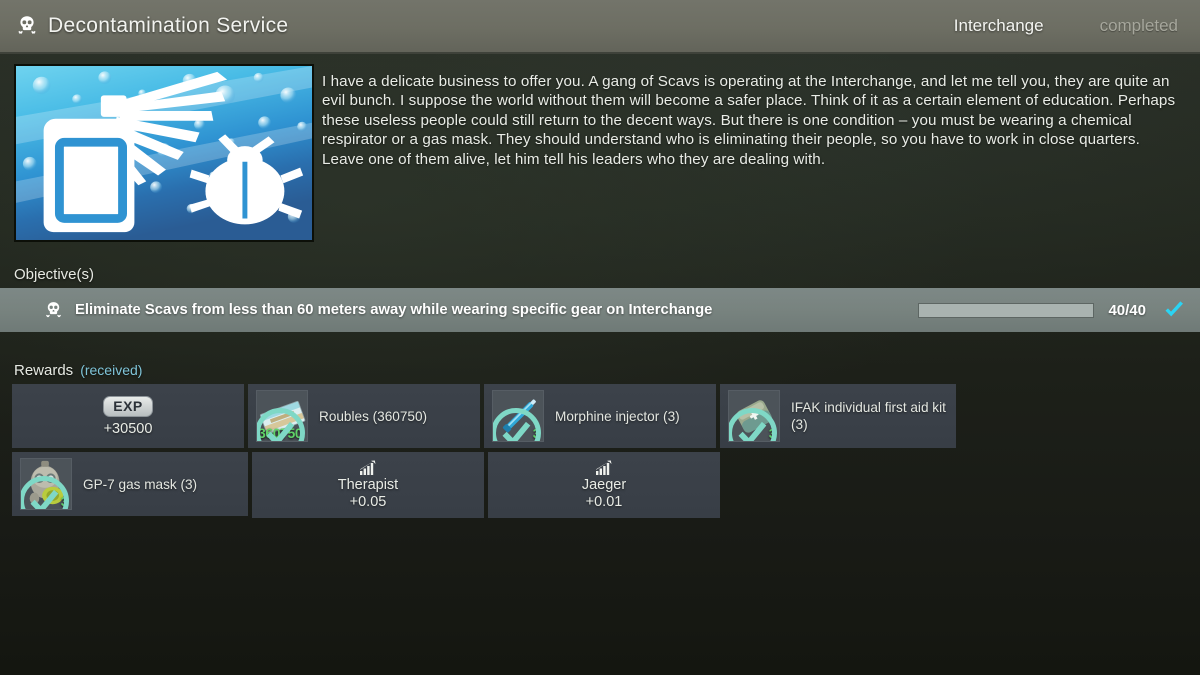 Image resolution: width=1200 pixels, height=675 pixels. Describe the element at coordinates (868, 416) in the screenshot. I see `reward-item-name: IFAK individual first aid kit (3)` at that location.